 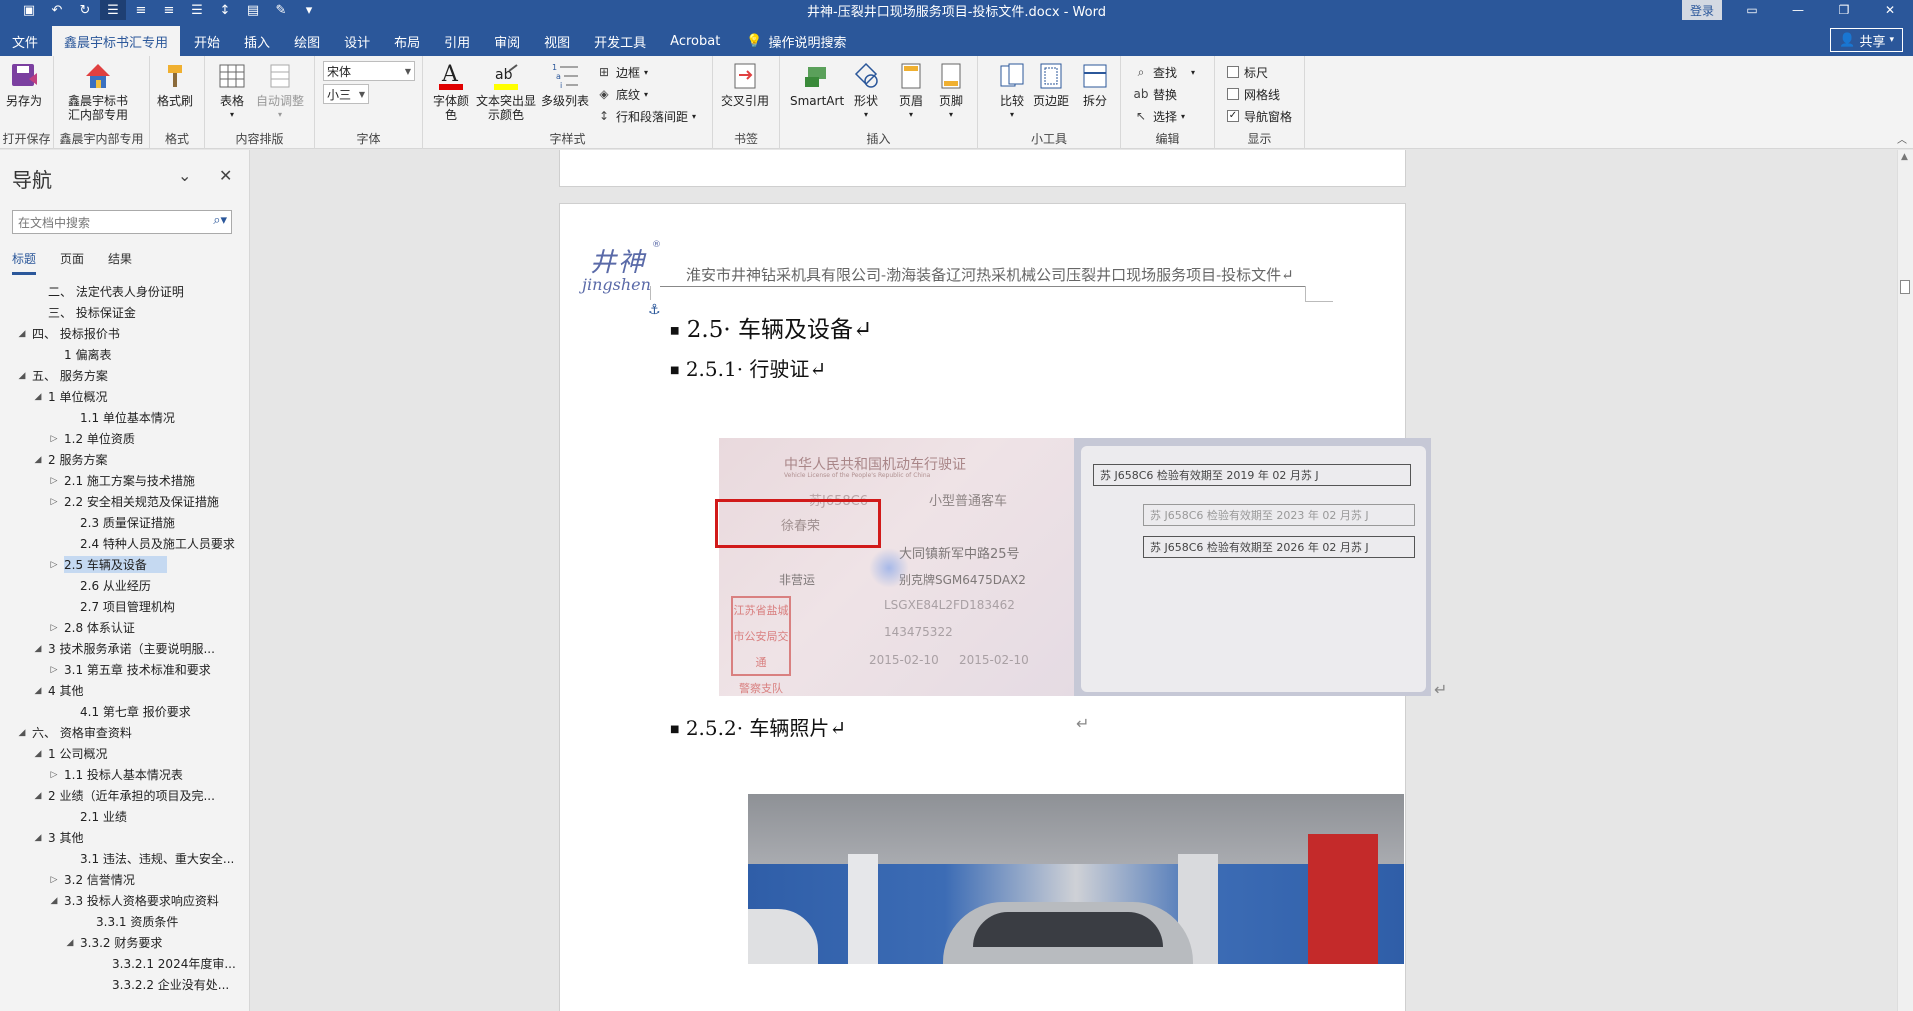 I want to click on compare-button: 比较 ▾, so click(x=1012, y=91).